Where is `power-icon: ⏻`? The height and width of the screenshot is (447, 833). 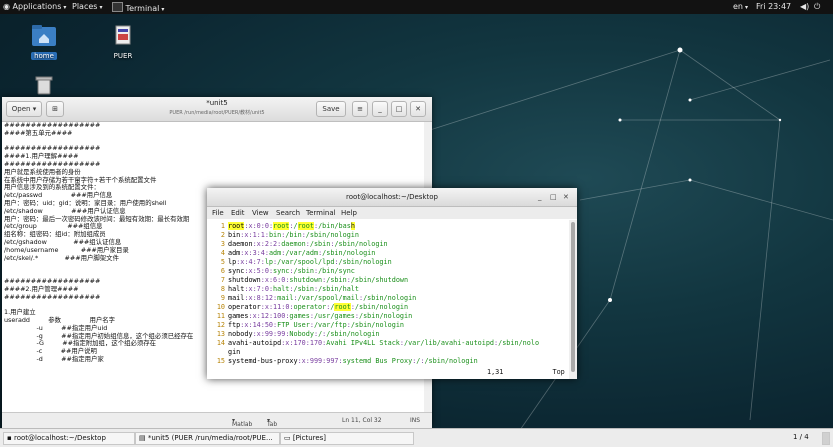
power-icon: ⏻ is located at coordinates (817, 7).